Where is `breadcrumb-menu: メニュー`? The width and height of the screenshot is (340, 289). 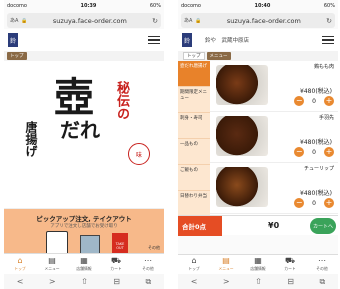
breadcrumb-menu: メニュー is located at coordinates (218, 56).